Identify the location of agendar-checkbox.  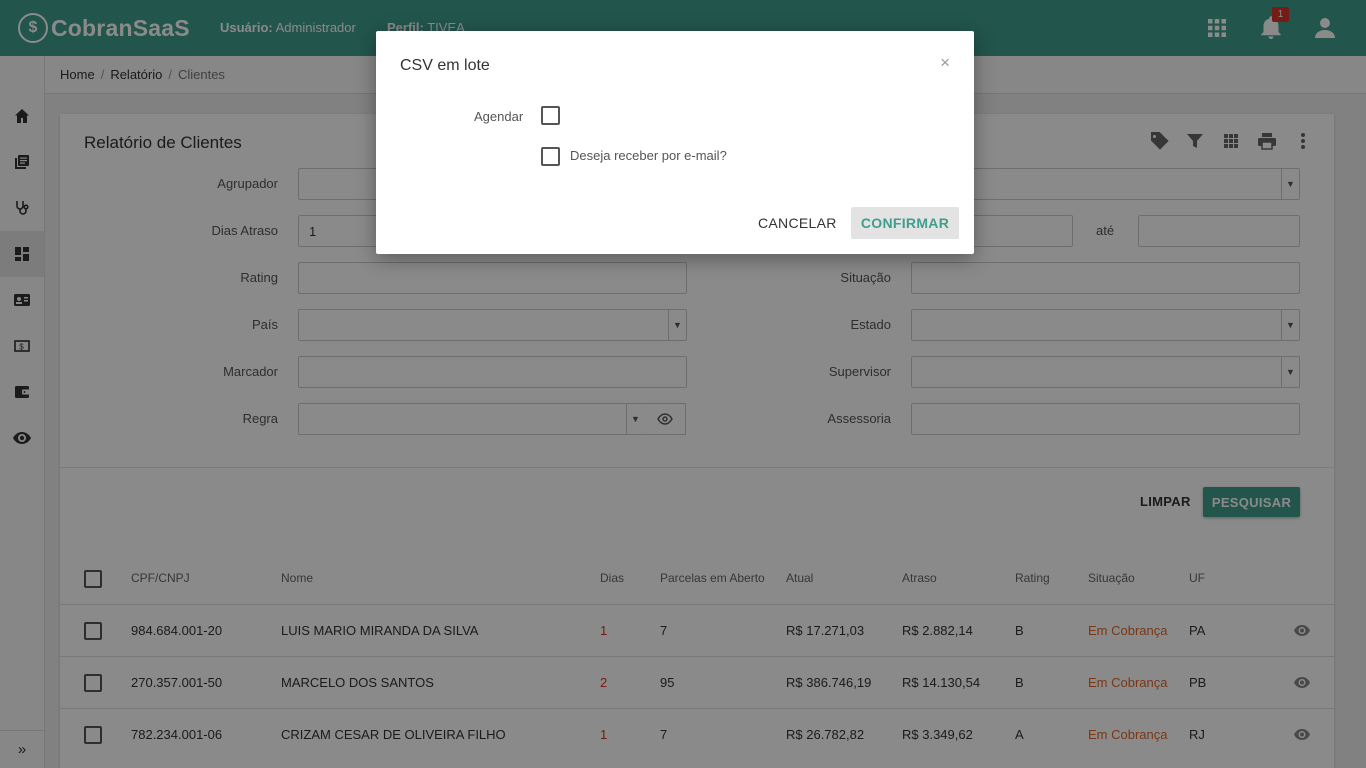
(550, 115).